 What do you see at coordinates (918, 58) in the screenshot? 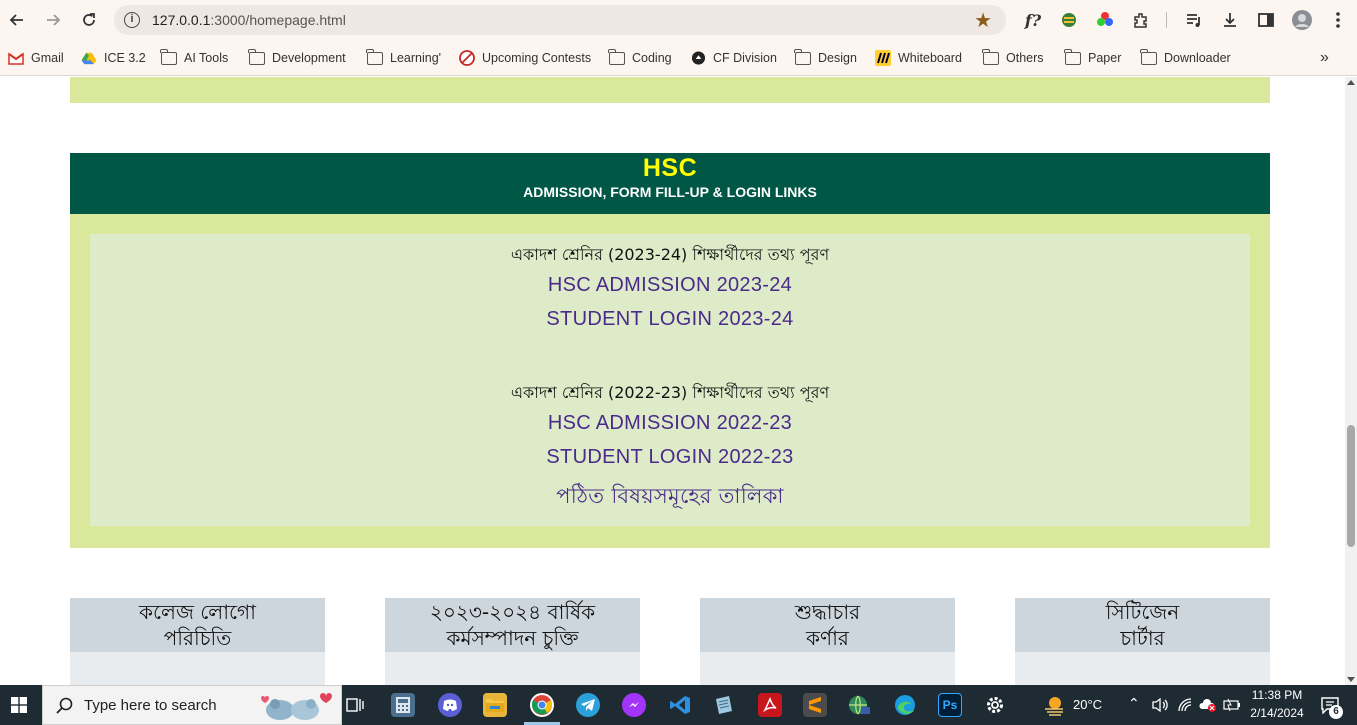
I see `bookmark-whiteboard: Whiteboard` at bounding box center [918, 58].